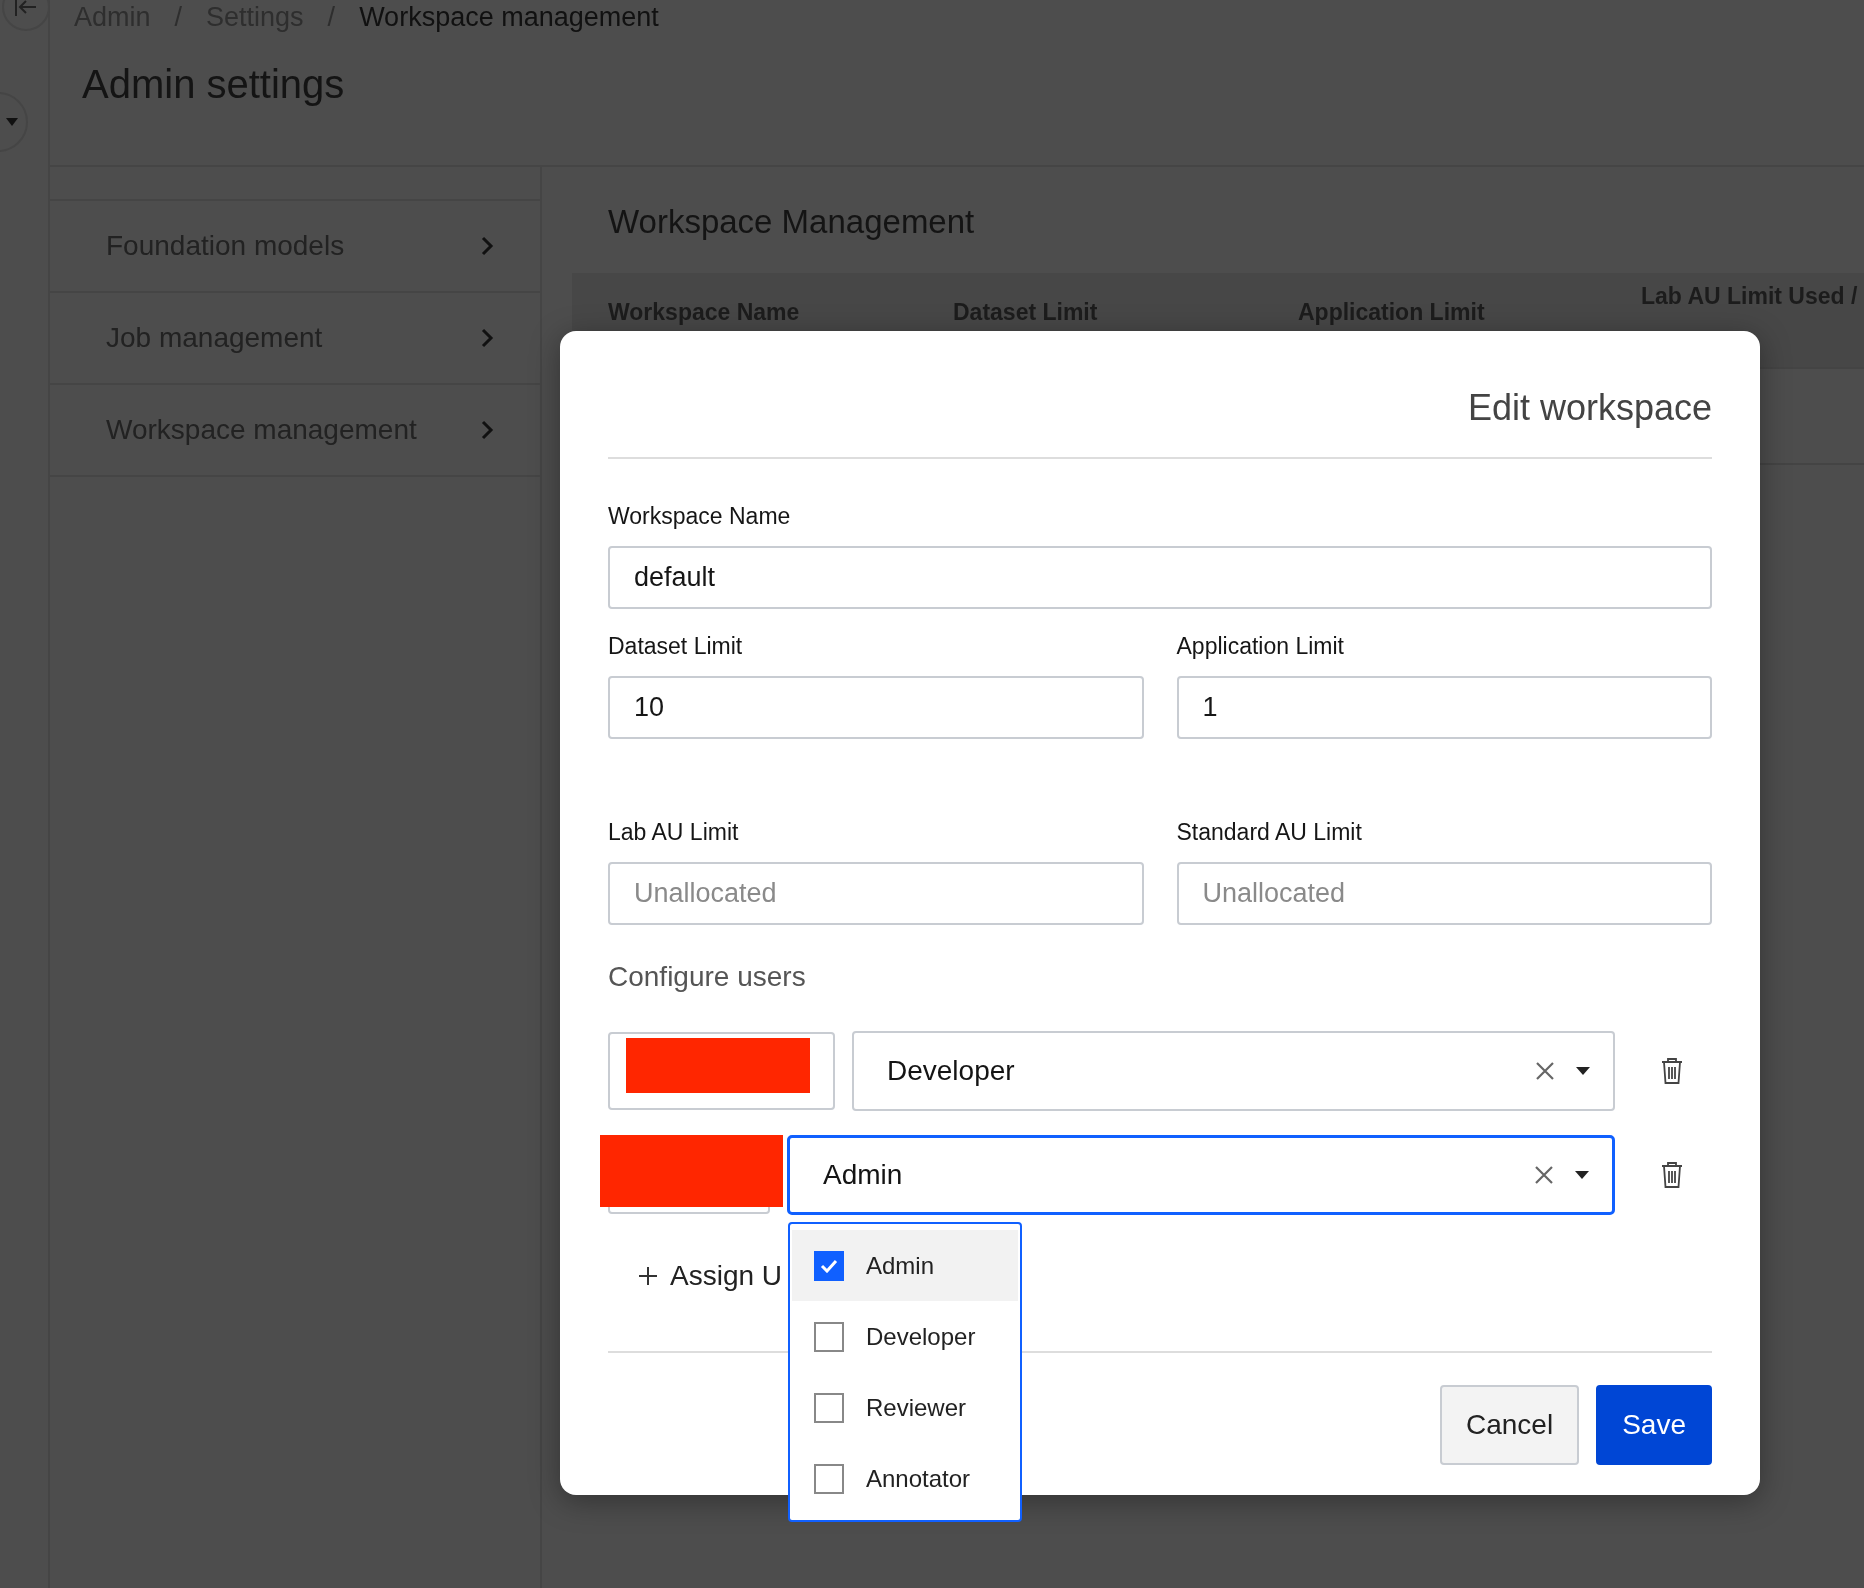  What do you see at coordinates (1654, 1425) in the screenshot?
I see `save-button: Save` at bounding box center [1654, 1425].